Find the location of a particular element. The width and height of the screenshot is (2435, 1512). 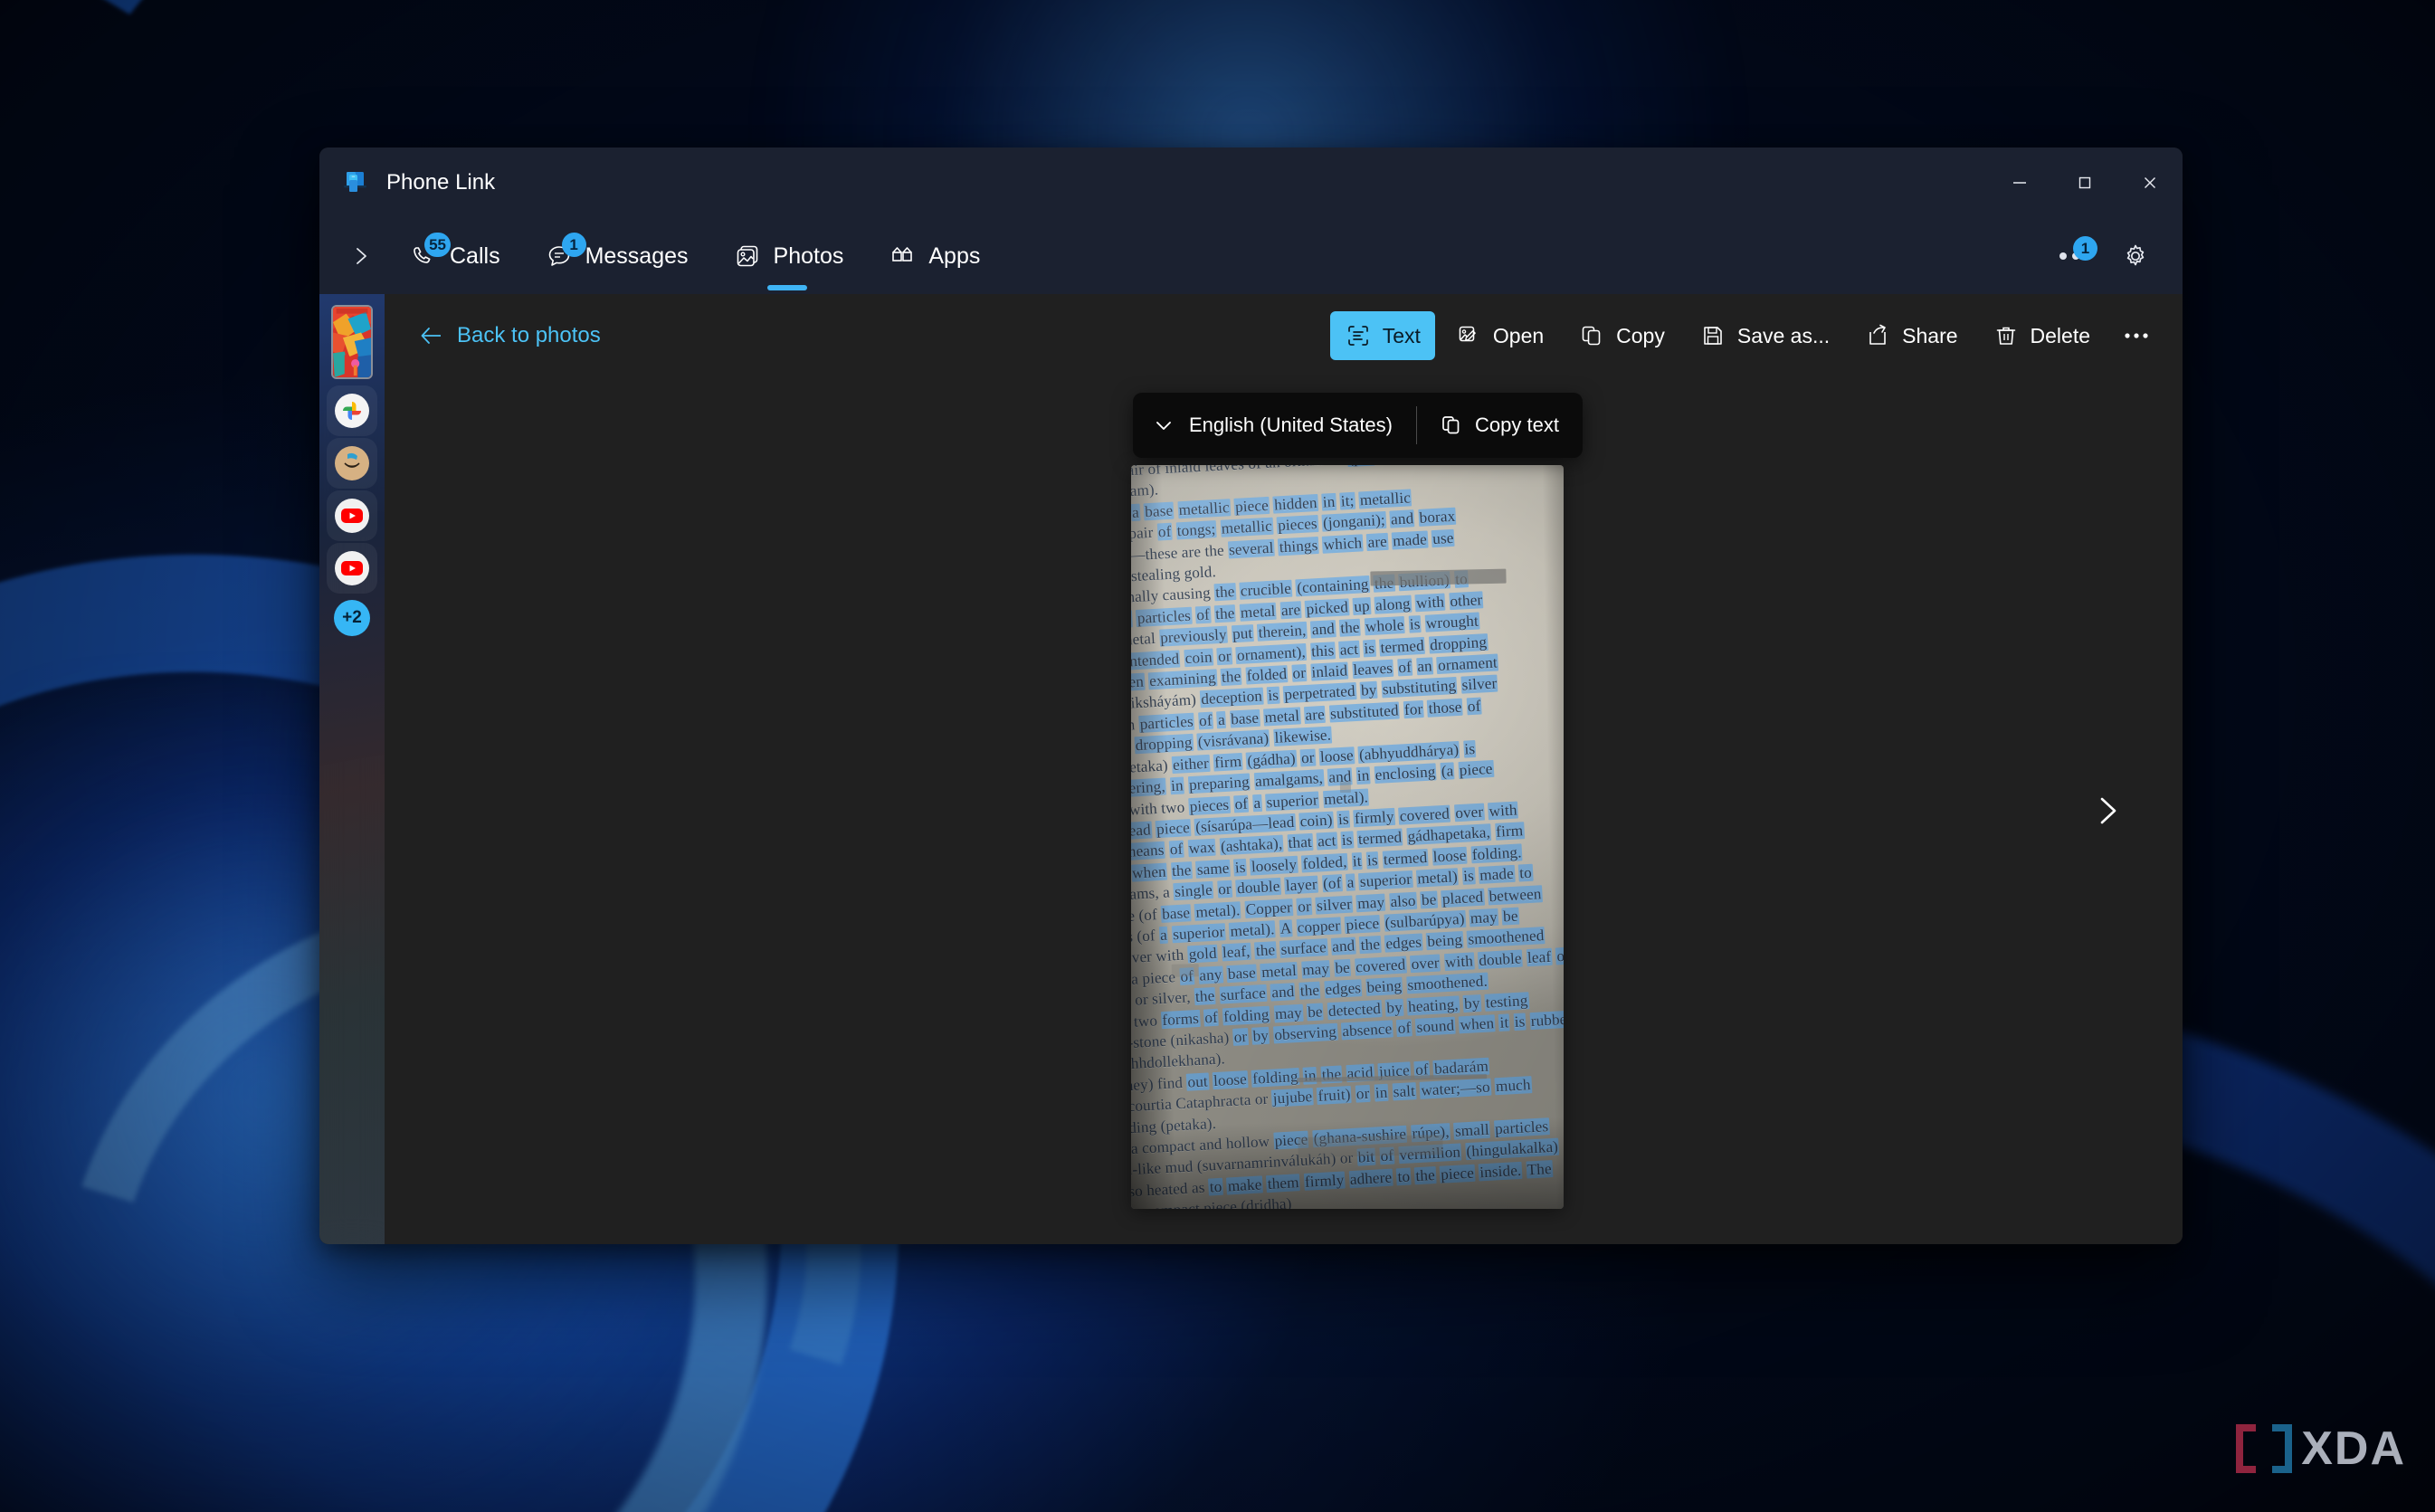

bracket-left-icon is located at coordinates (2247, 1449).